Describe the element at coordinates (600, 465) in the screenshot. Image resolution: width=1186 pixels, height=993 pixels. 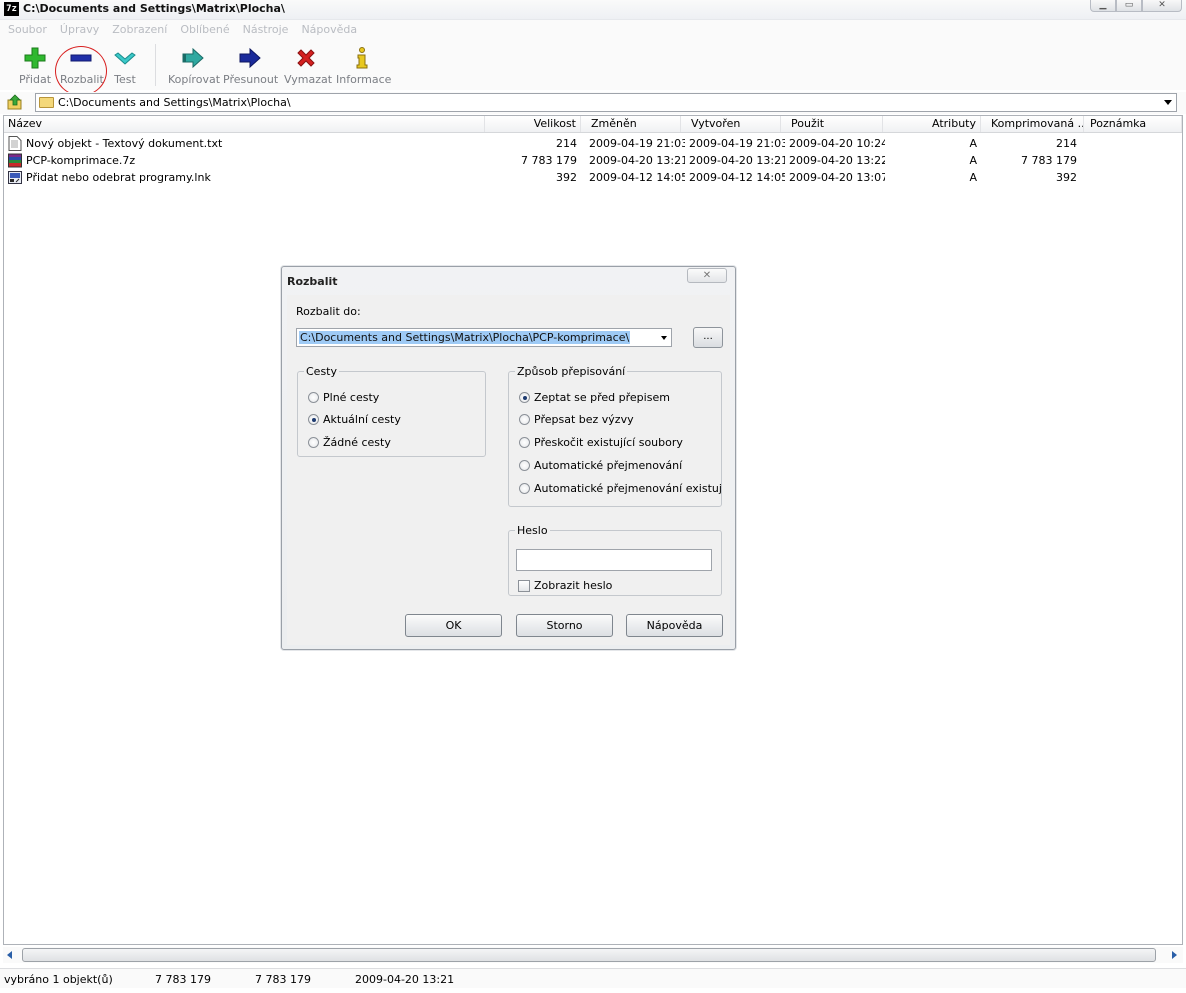
I see `radio-auto-rename: Automatické přejmenování` at that location.